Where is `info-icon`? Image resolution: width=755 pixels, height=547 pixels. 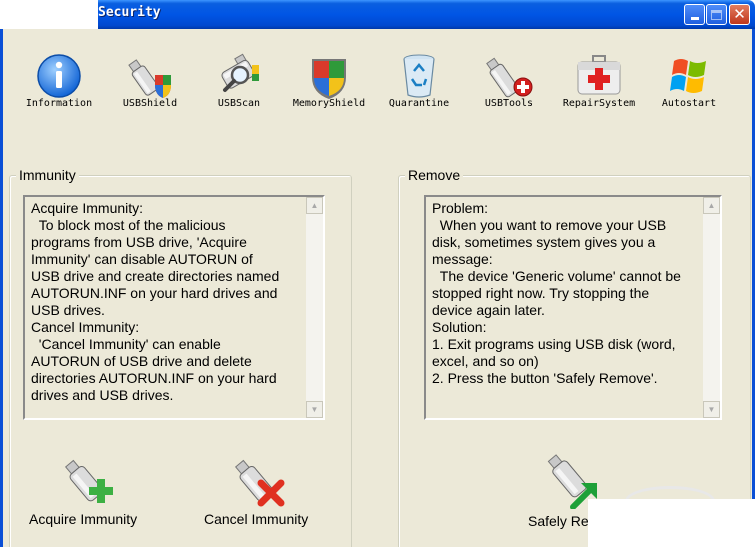
info-icon is located at coordinates (59, 76).